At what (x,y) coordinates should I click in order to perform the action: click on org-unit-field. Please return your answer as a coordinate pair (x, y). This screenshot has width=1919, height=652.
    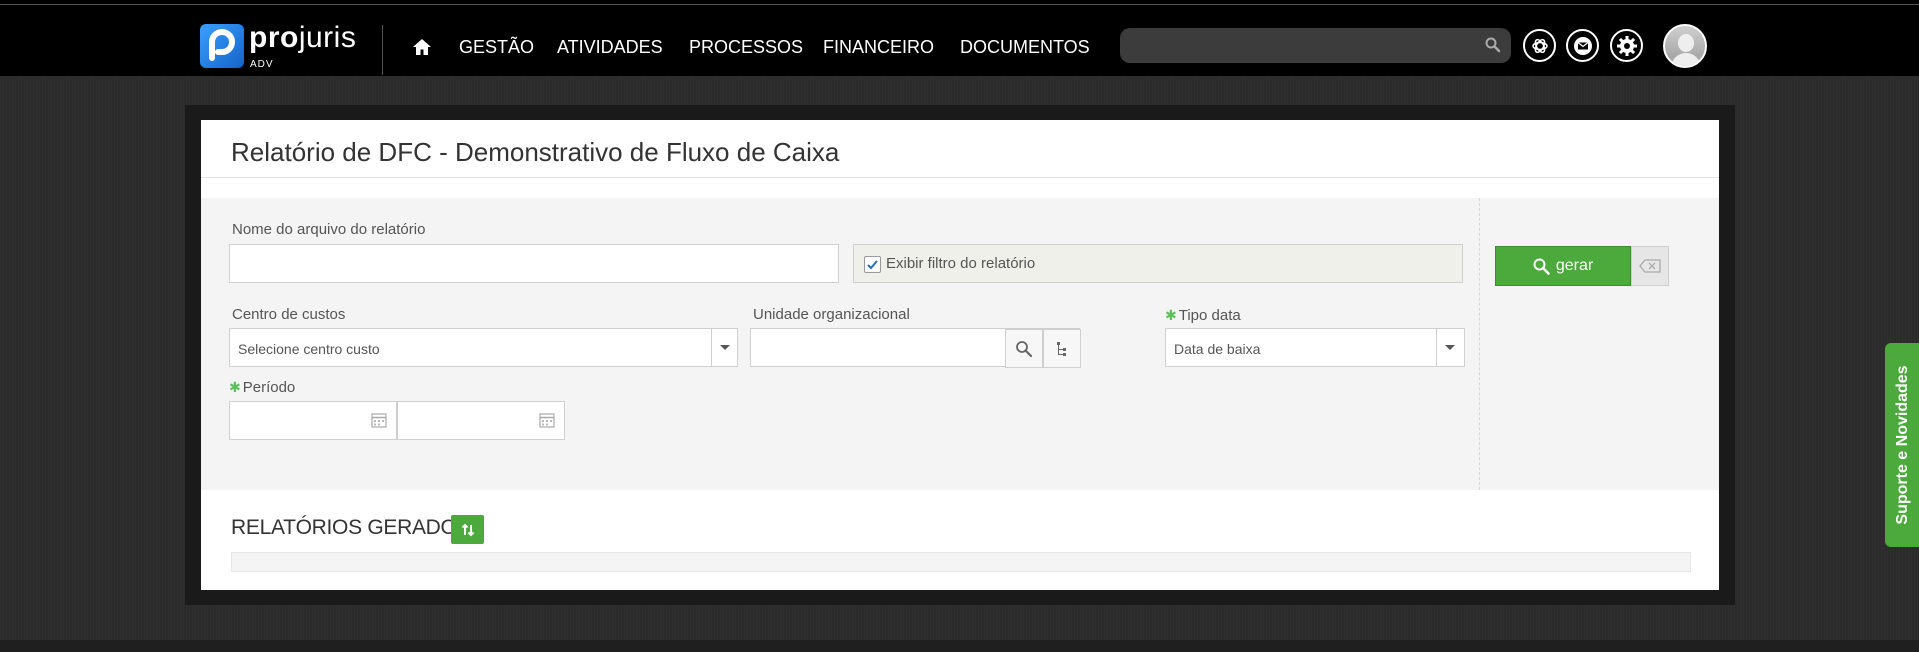
    Looking at the image, I should click on (915, 348).